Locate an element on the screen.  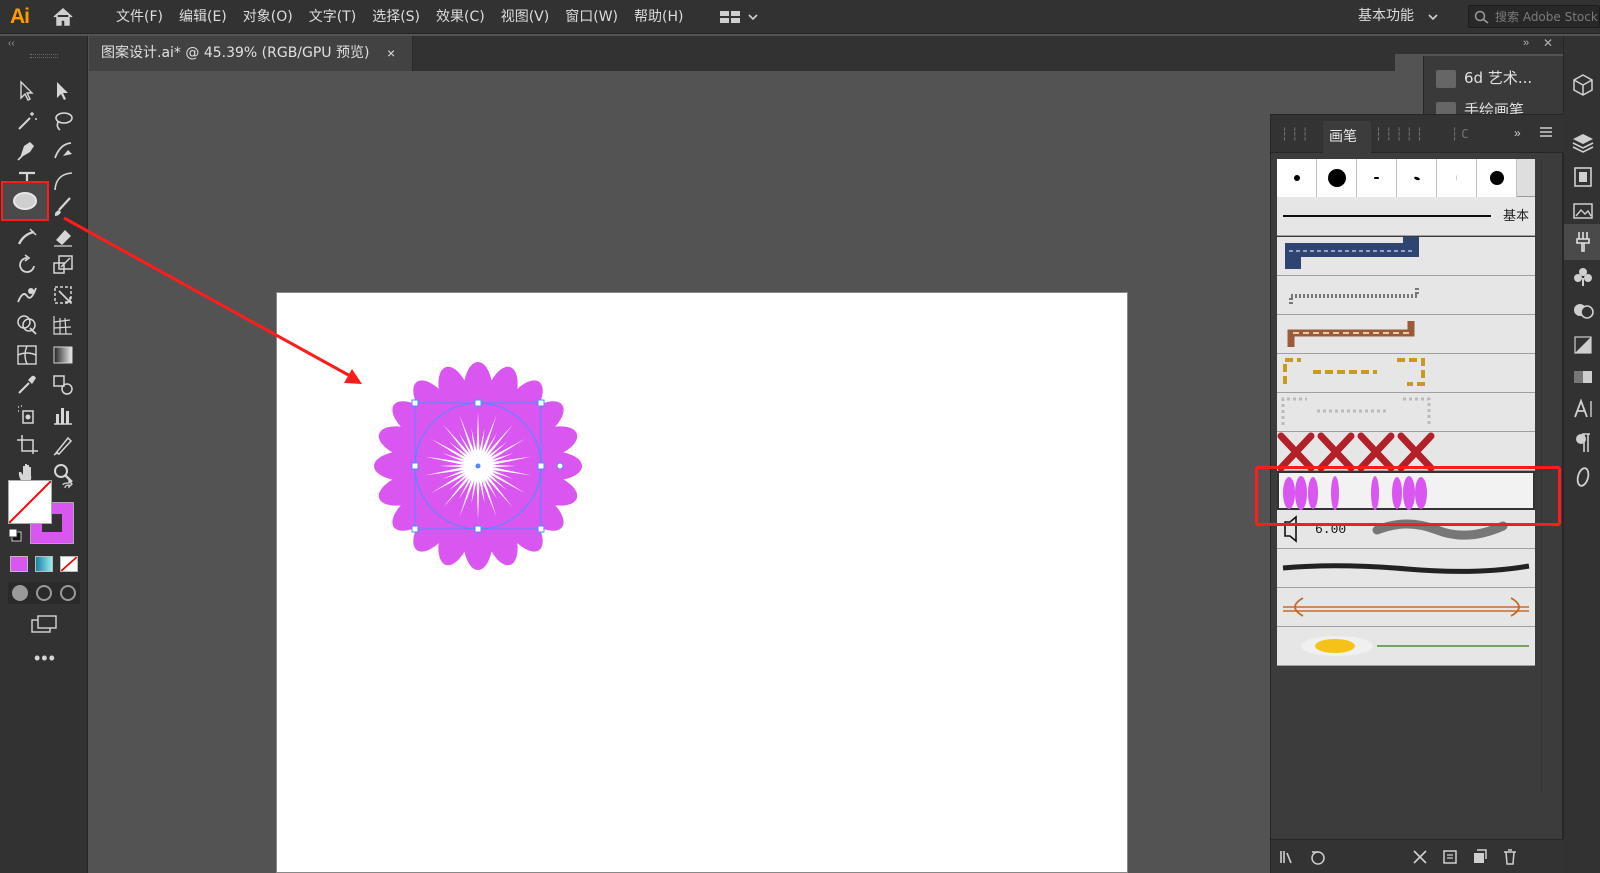
opentype-icon is located at coordinates (1583, 477).